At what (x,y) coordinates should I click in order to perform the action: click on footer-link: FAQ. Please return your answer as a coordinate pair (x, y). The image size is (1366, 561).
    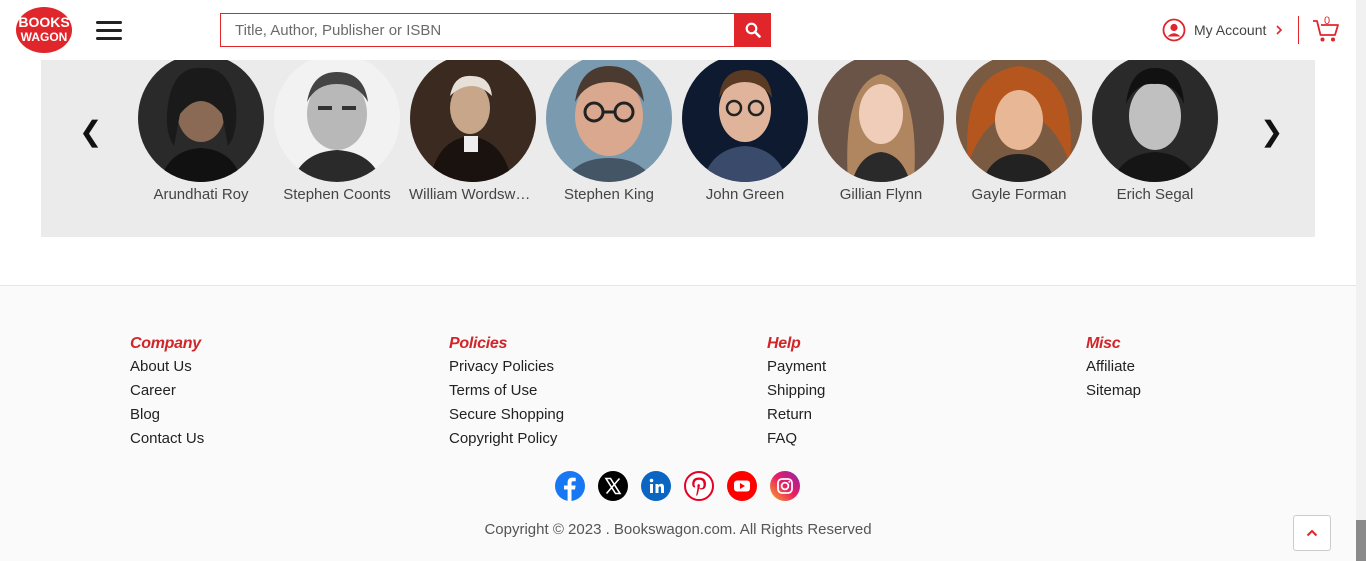
    Looking at the image, I should click on (796, 439).